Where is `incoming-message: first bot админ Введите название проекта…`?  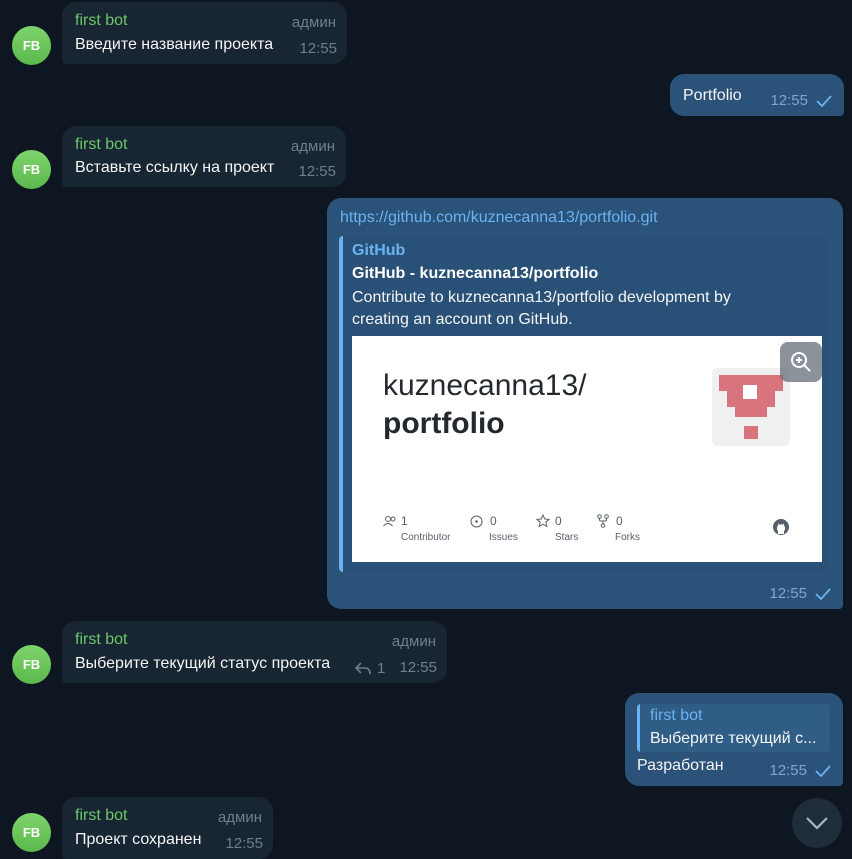
incoming-message: first bot админ Введите название проекта… is located at coordinates (204, 33).